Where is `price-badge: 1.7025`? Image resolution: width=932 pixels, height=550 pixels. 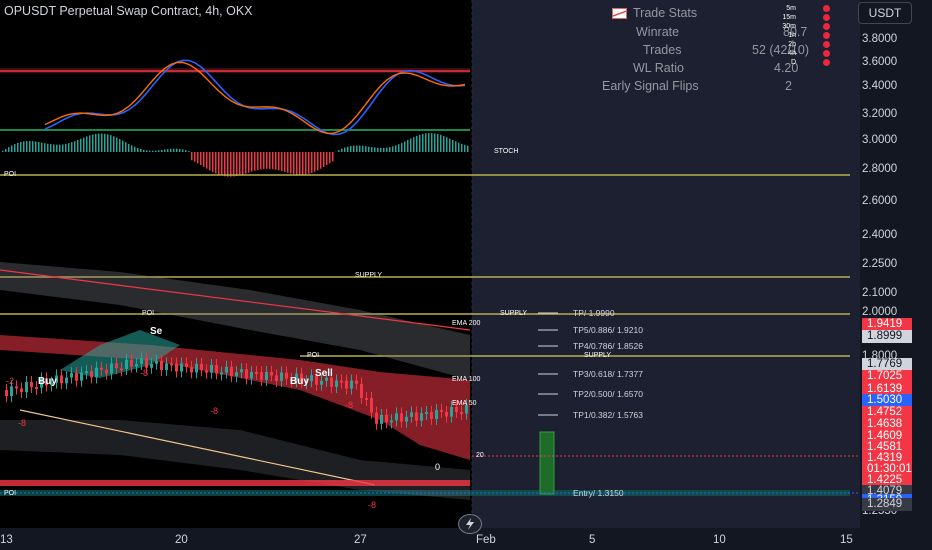 price-badge: 1.7025 is located at coordinates (887, 376).